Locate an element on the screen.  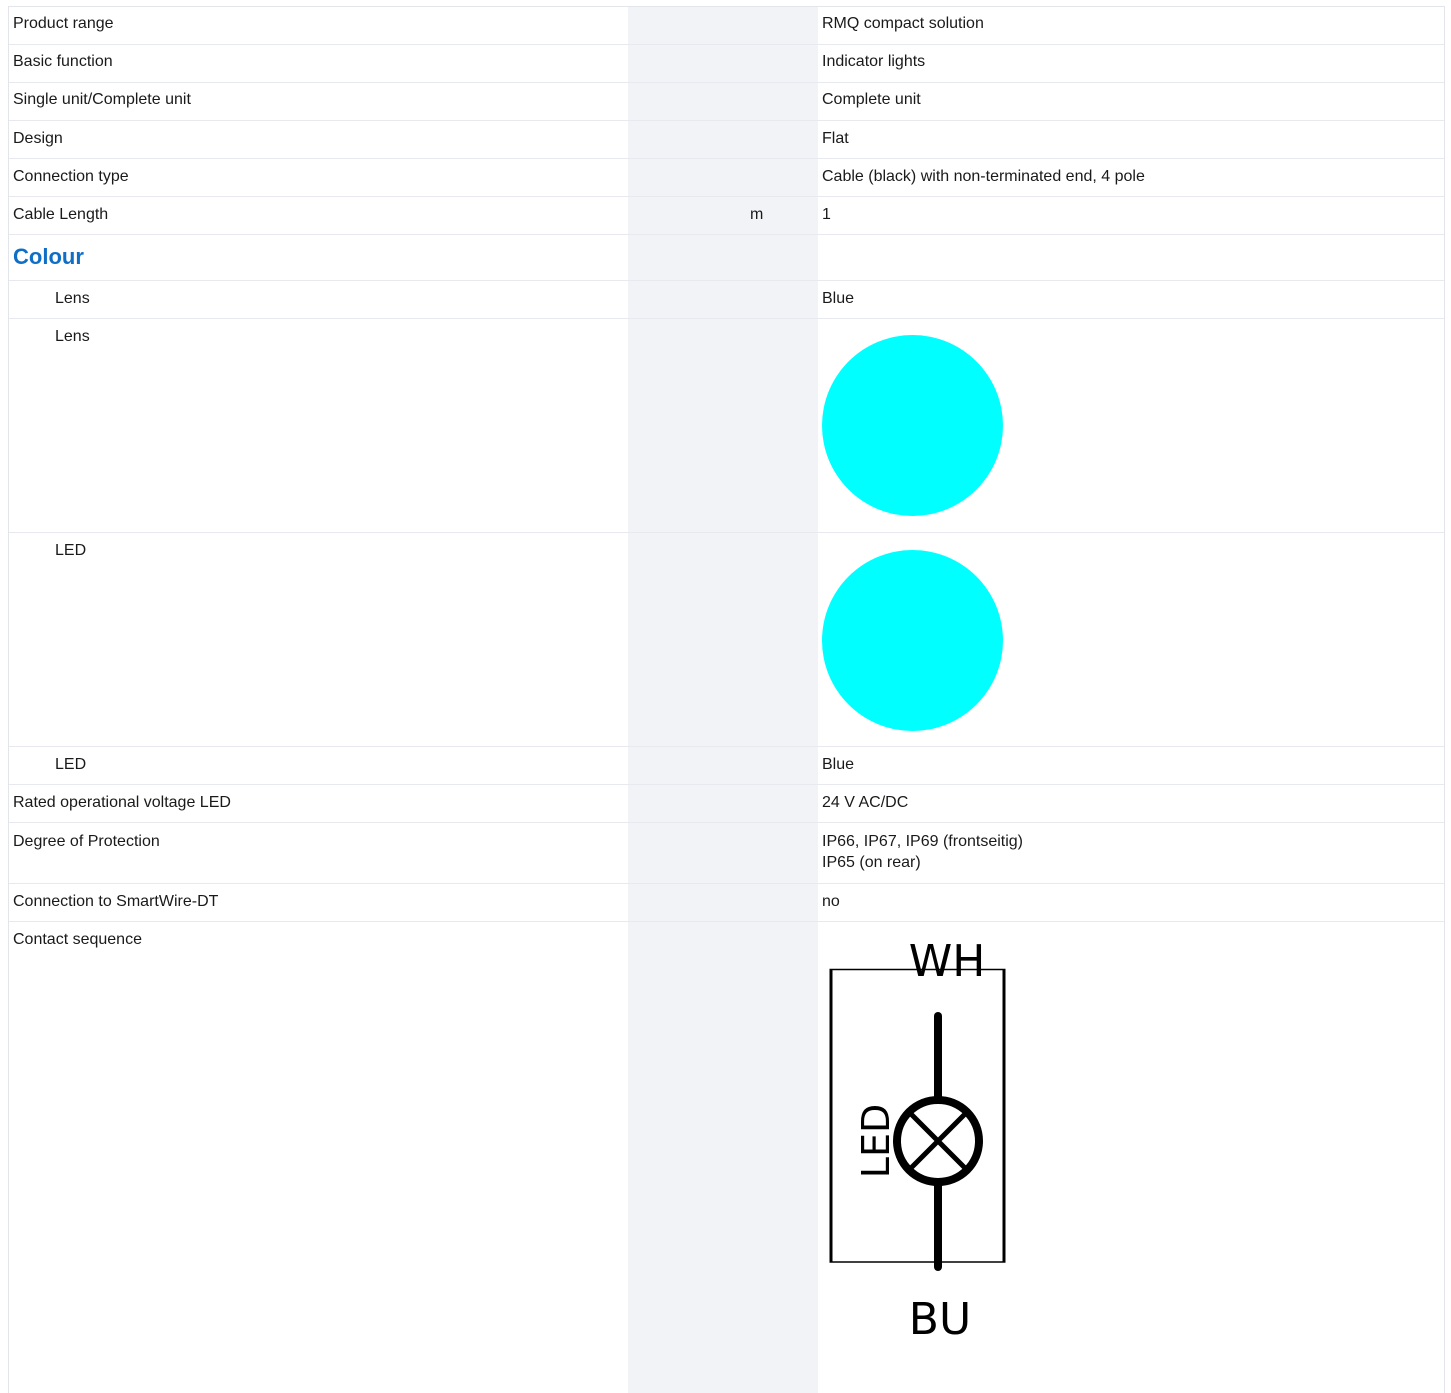
group-heading: Colour is located at coordinates (48, 256).